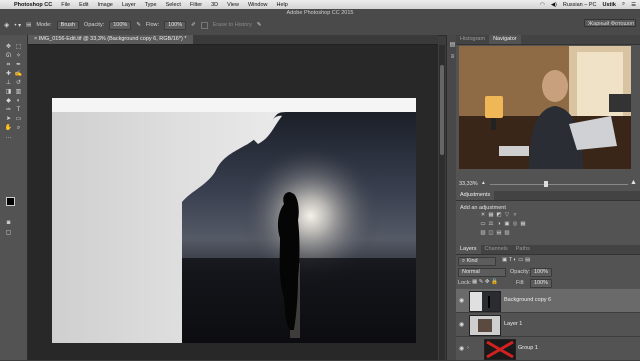 Image resolution: width=640 pixels, height=361 pixels. What do you see at coordinates (258, 5) in the screenshot?
I see `menu-window: Window` at bounding box center [258, 5].